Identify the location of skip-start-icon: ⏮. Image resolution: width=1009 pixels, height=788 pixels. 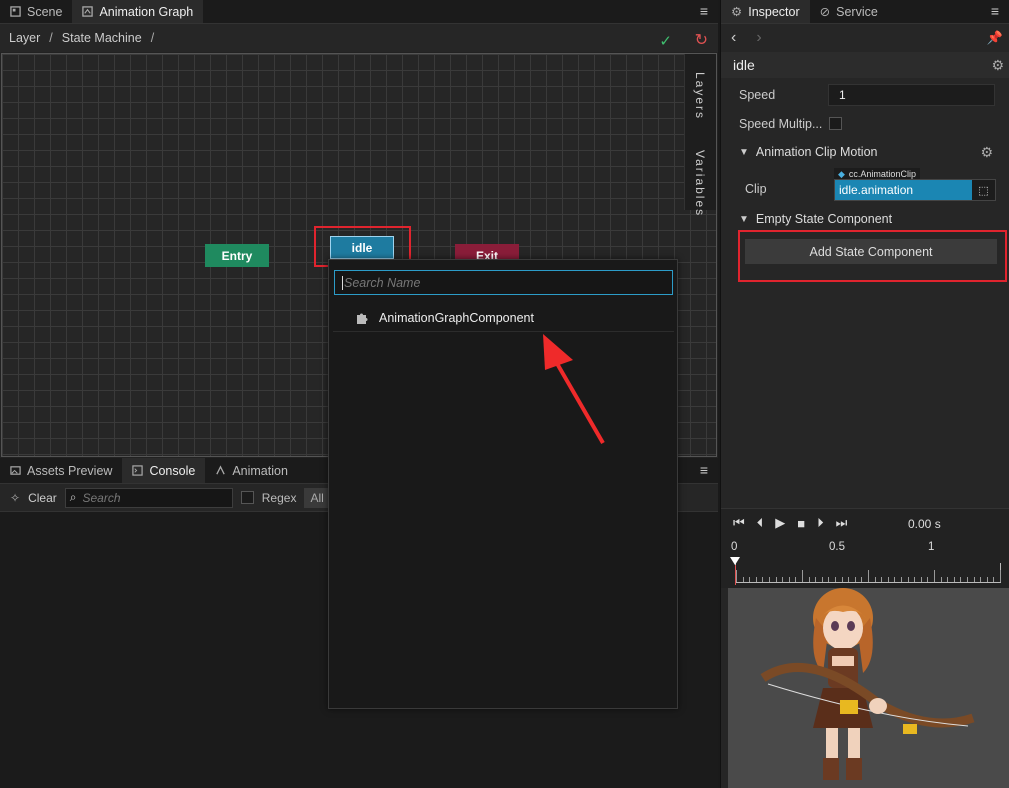
(739, 523).